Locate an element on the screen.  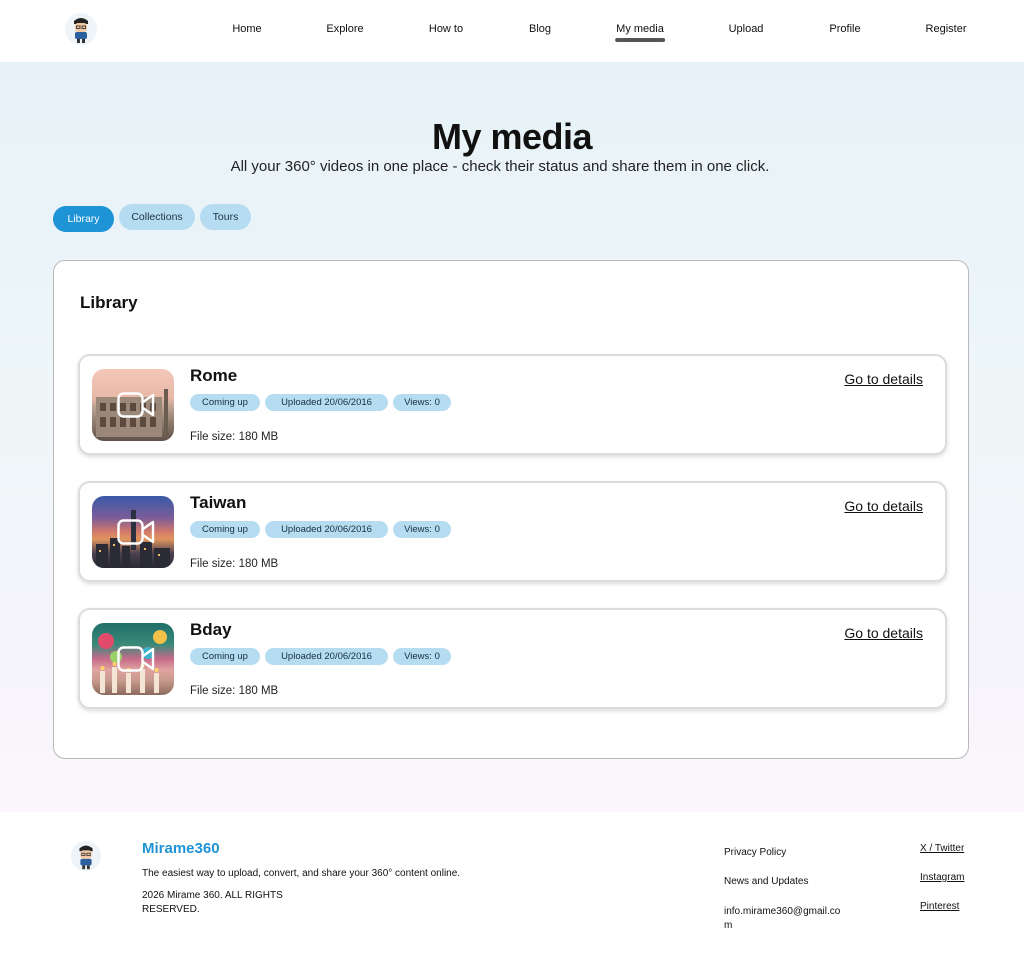
tab-tours: Tours is located at coordinates (225, 217).